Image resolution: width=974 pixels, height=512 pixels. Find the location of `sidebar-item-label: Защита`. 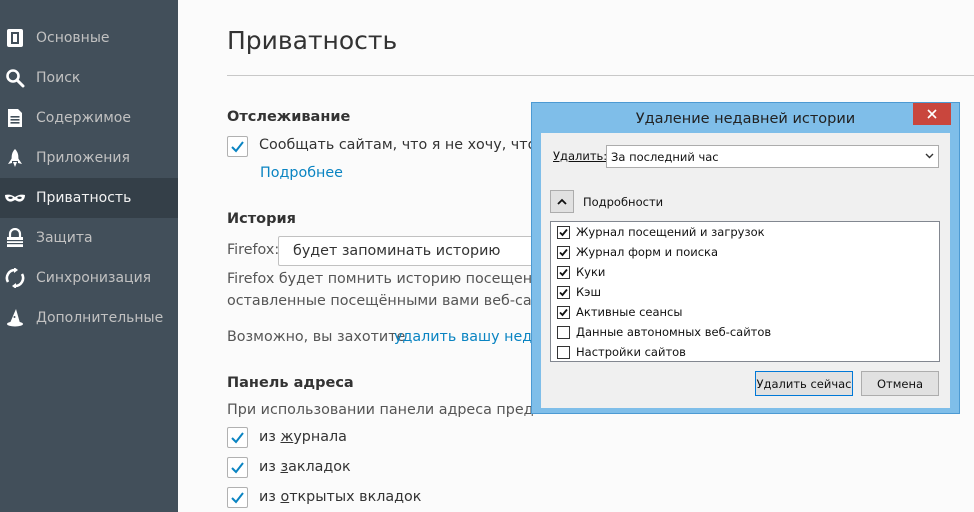

sidebar-item-label: Защита is located at coordinates (64, 238).